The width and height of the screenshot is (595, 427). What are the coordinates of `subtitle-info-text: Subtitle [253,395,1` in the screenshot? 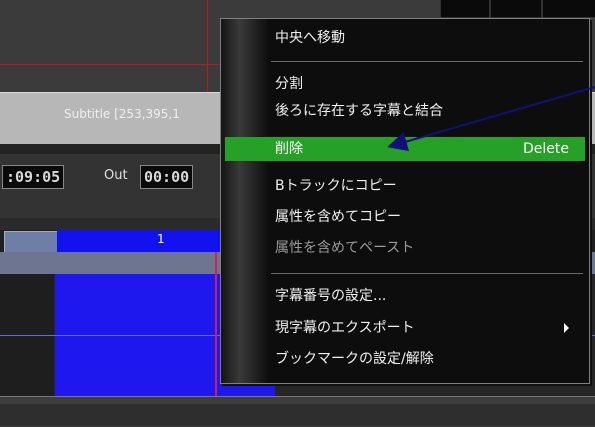 It's located at (122, 114).